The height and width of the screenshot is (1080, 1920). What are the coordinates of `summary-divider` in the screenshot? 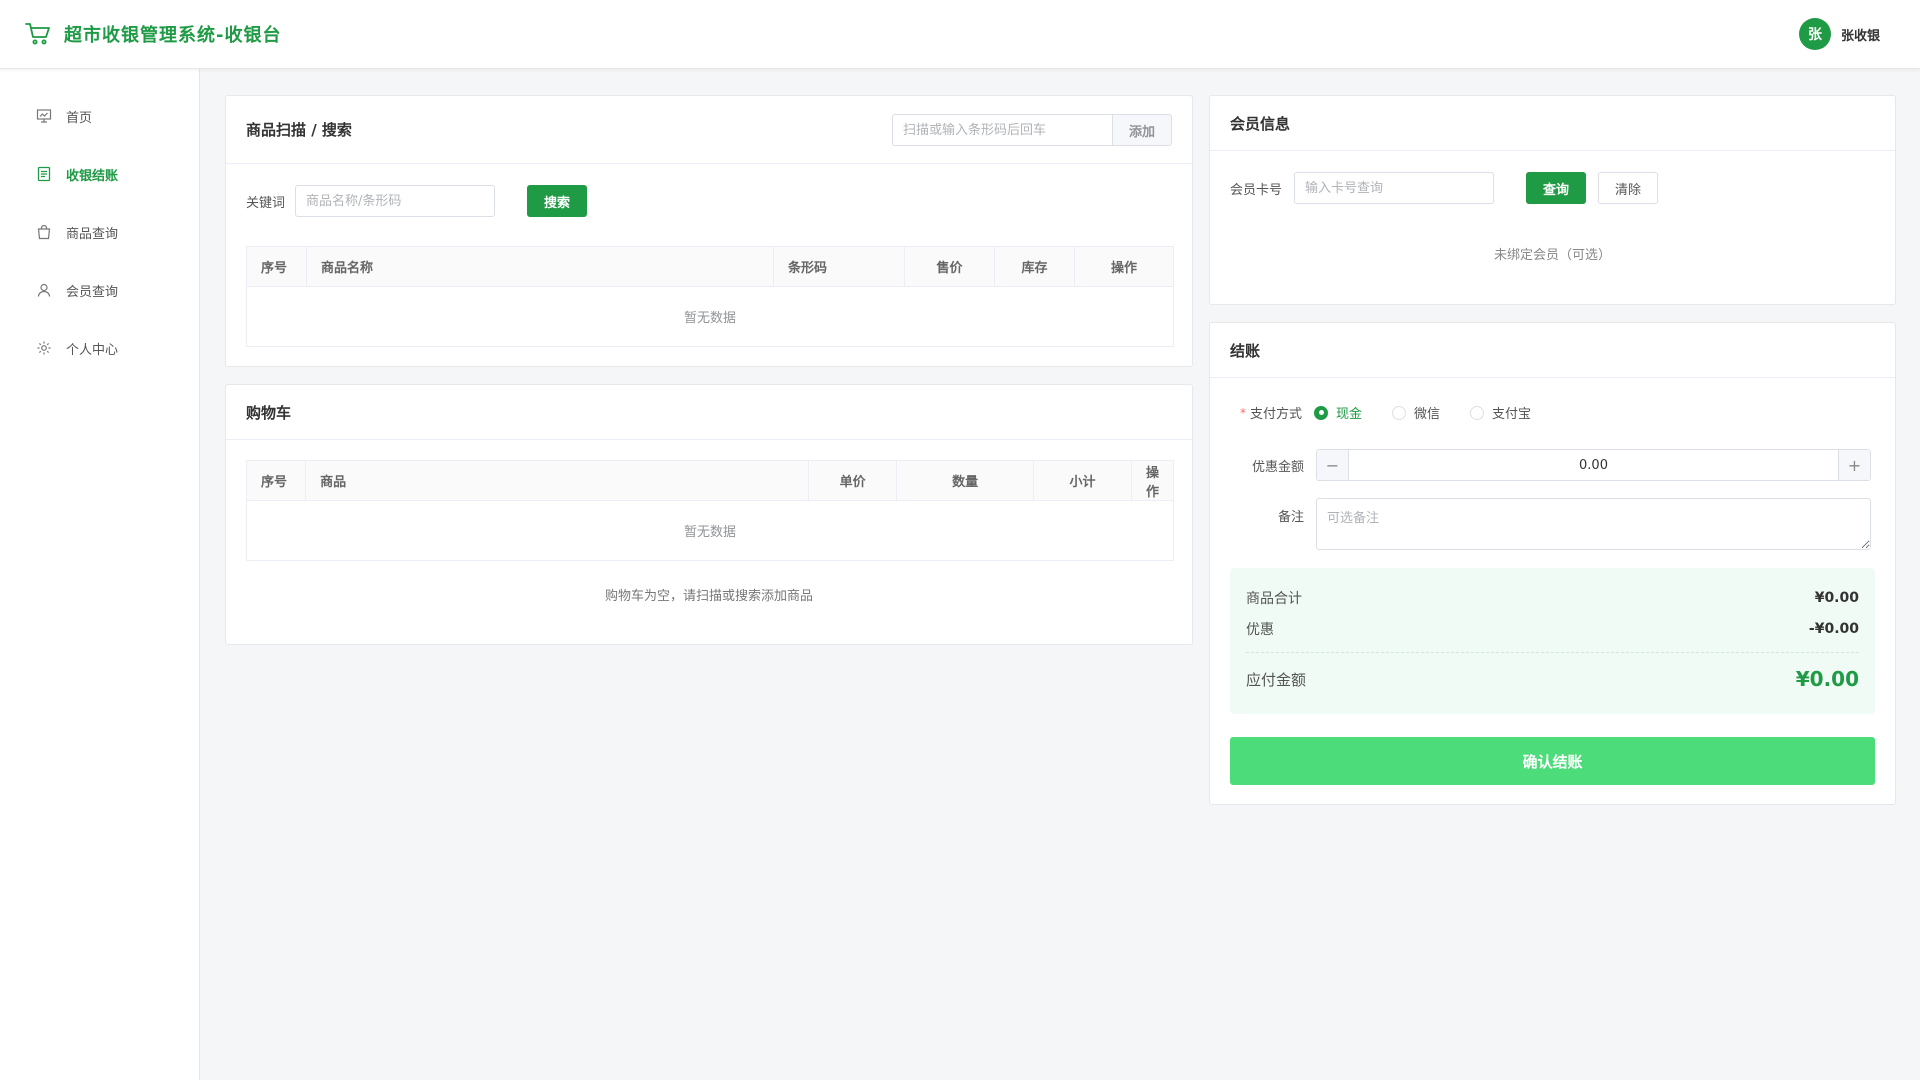 It's located at (1552, 652).